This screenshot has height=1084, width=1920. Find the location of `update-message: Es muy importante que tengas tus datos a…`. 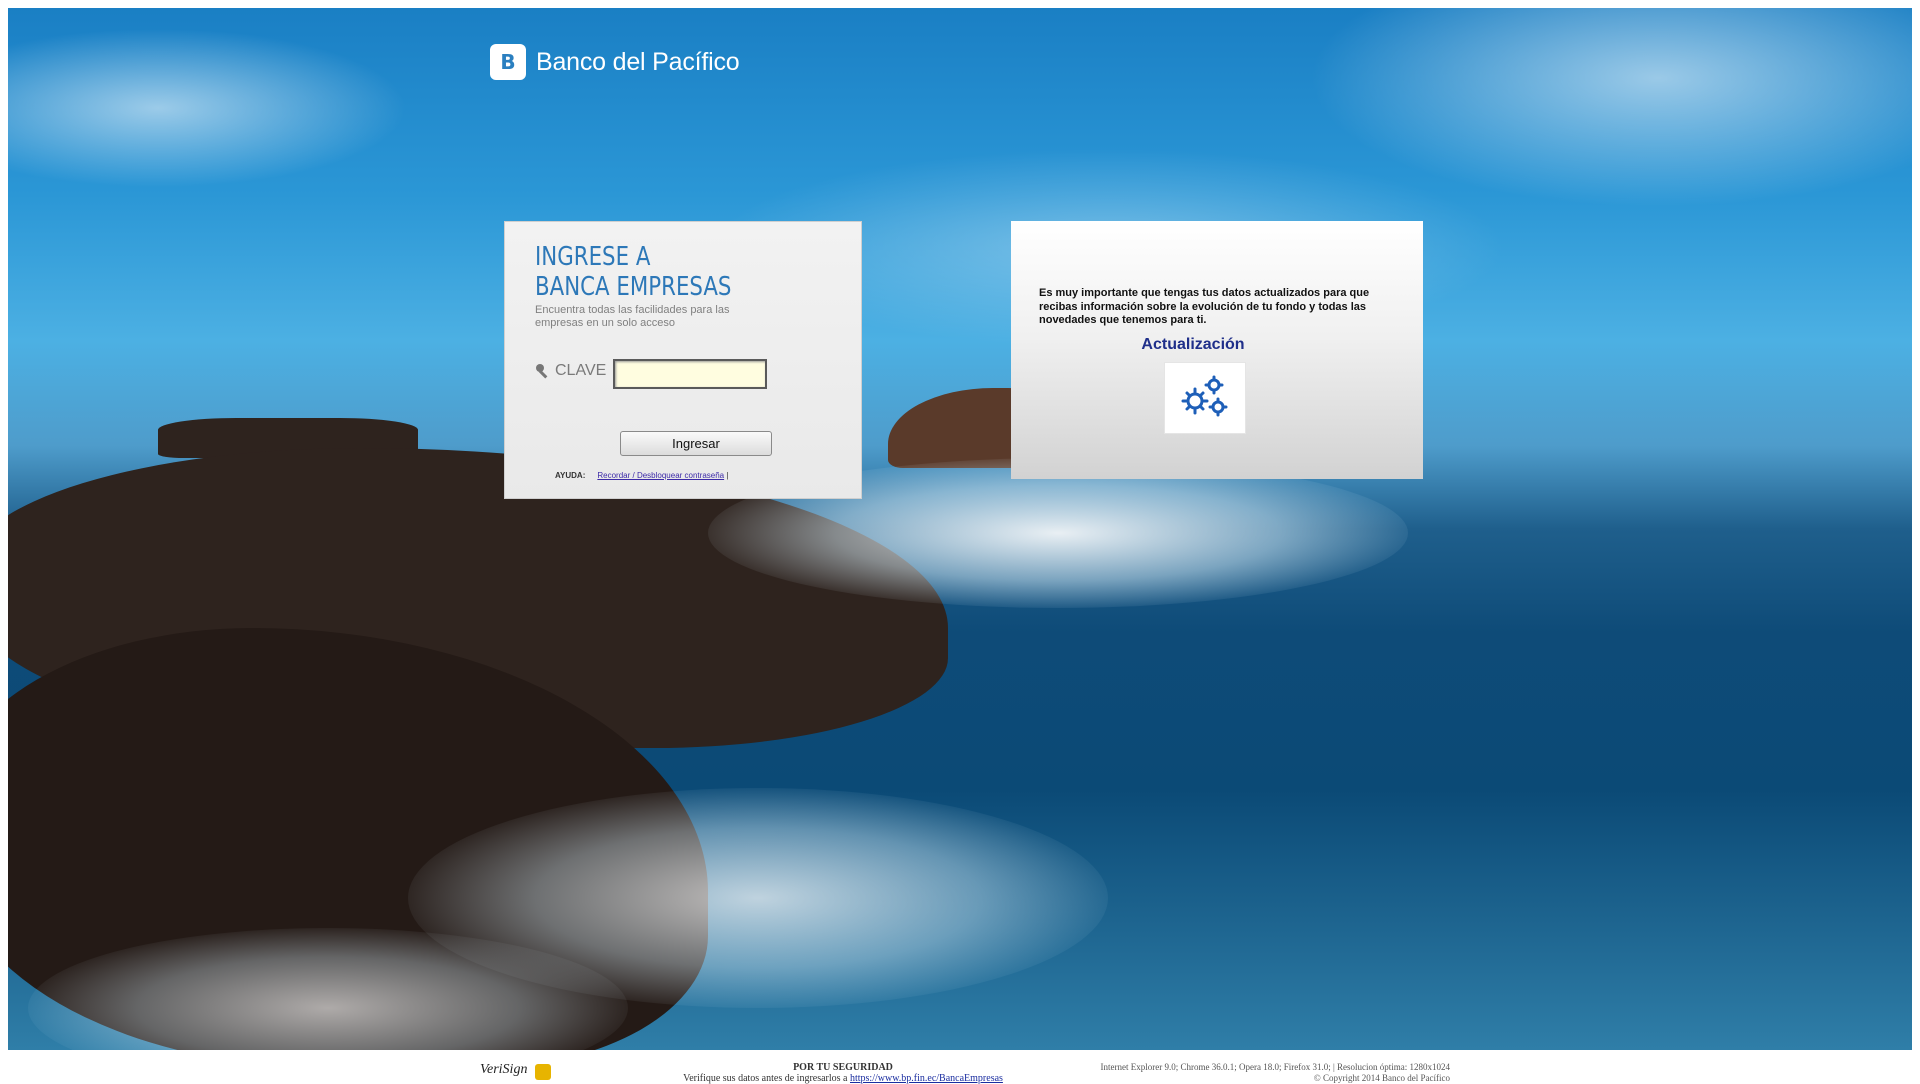

update-message: Es muy importante que tengas tus datos a… is located at coordinates (1204, 306).